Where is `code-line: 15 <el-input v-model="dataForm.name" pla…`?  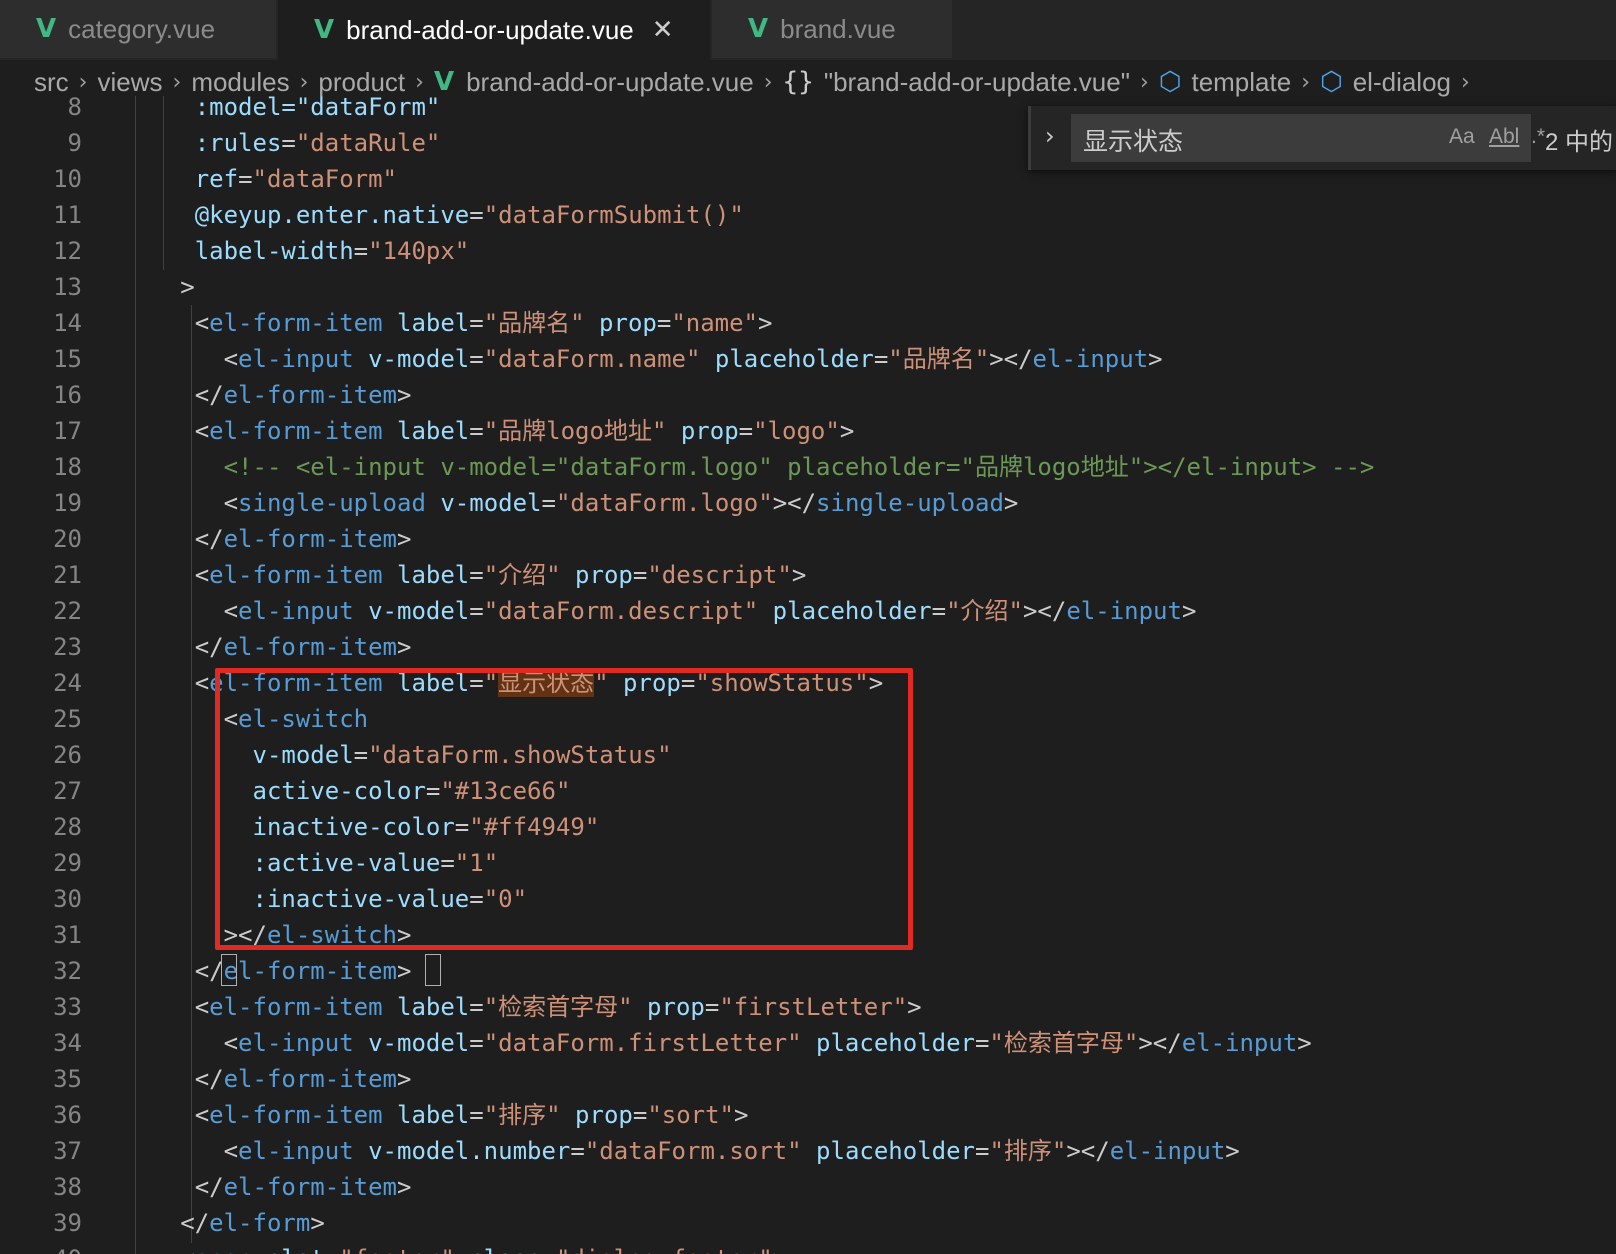
code-line: 15 <el-input v-model="dataForm.name" pla… is located at coordinates (808, 359).